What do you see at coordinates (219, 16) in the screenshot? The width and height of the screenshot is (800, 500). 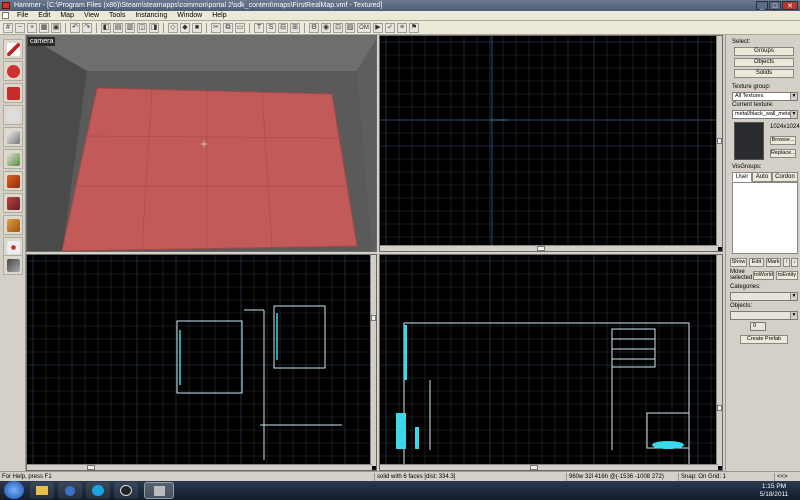 I see `menu-help: Help` at bounding box center [219, 16].